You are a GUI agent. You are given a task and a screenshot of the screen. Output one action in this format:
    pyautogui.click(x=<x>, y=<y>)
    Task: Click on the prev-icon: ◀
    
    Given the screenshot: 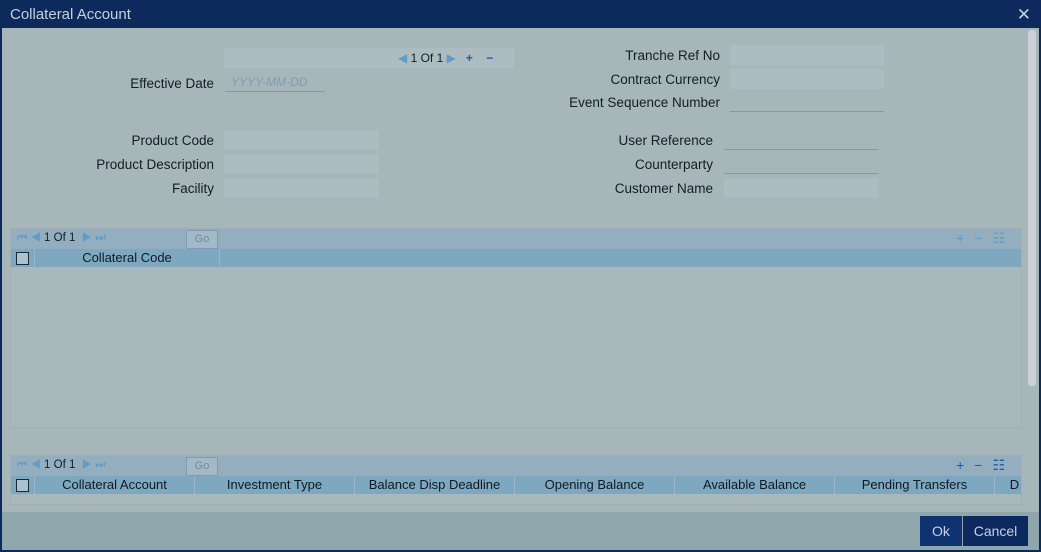 What is the action you would take?
    pyautogui.click(x=402, y=58)
    